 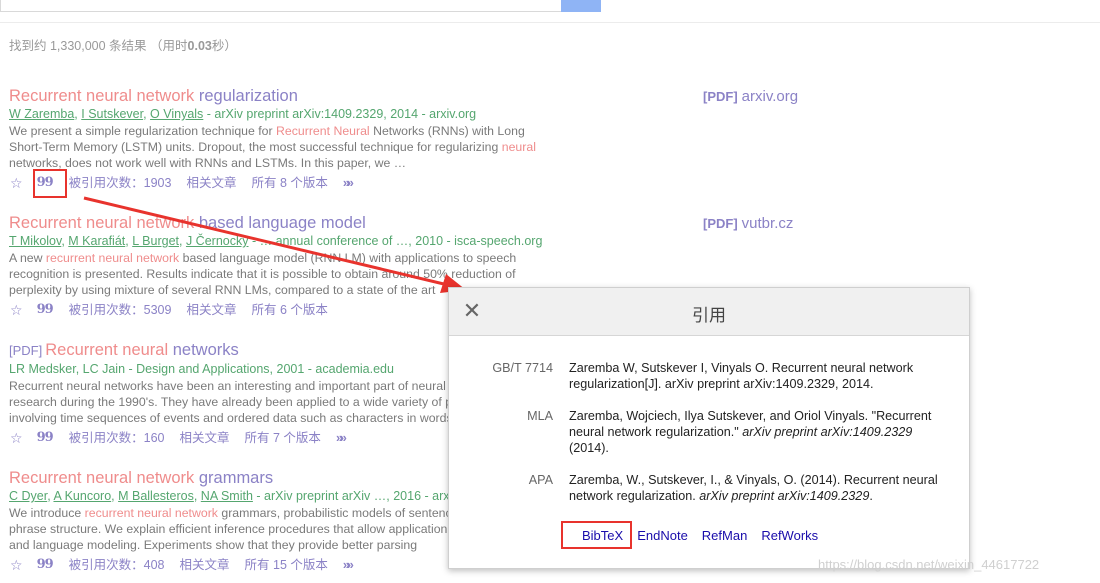 What do you see at coordinates (120, 183) in the screenshot?
I see `cited-by-link: 被引用次数：1903` at bounding box center [120, 183].